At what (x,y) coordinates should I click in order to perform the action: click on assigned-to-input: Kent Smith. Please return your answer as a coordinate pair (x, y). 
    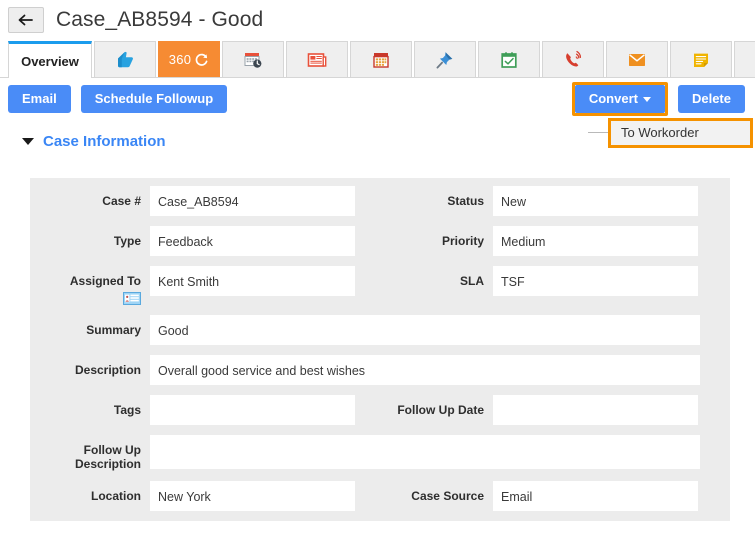
    Looking at the image, I should click on (252, 281).